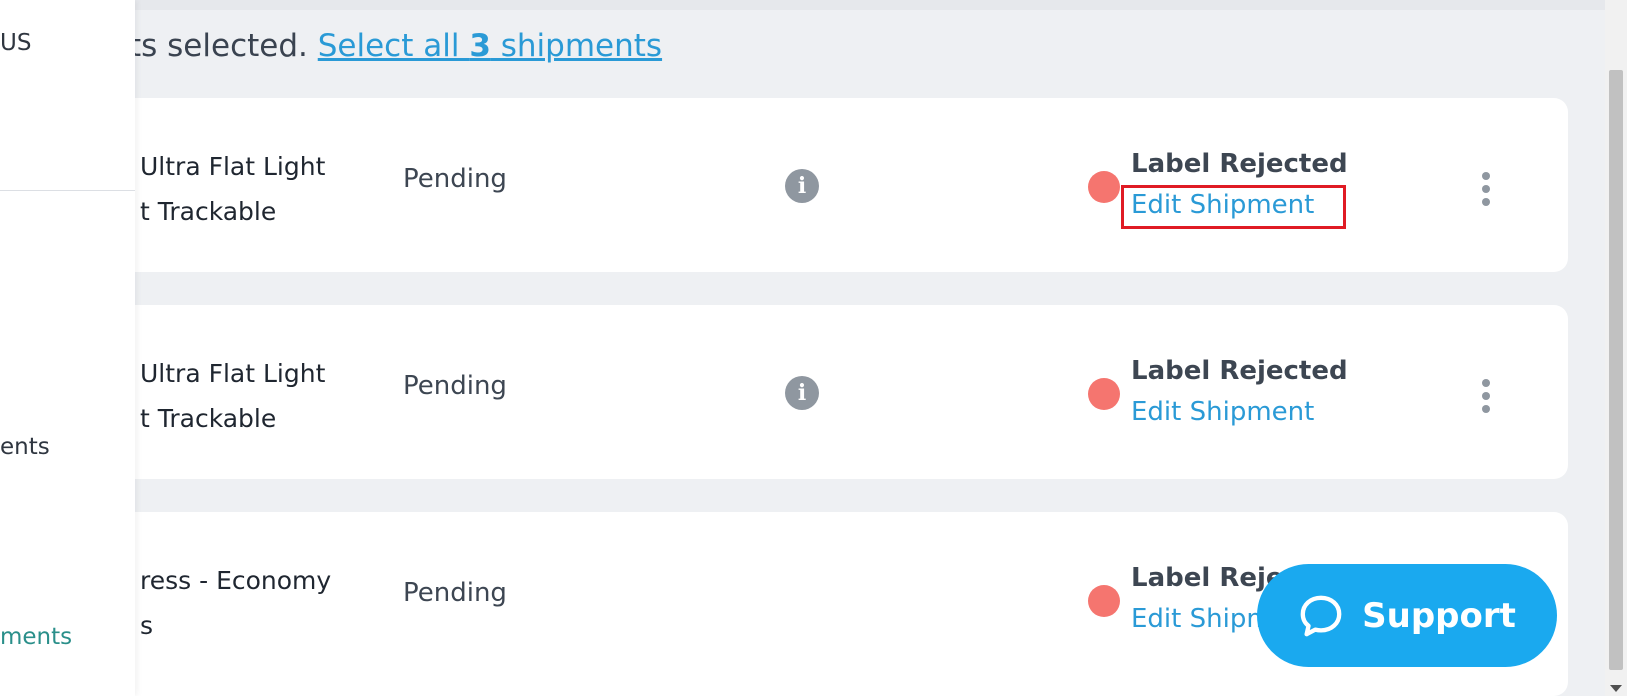  What do you see at coordinates (36, 637) in the screenshot?
I see `sidebar-item-active: ments` at bounding box center [36, 637].